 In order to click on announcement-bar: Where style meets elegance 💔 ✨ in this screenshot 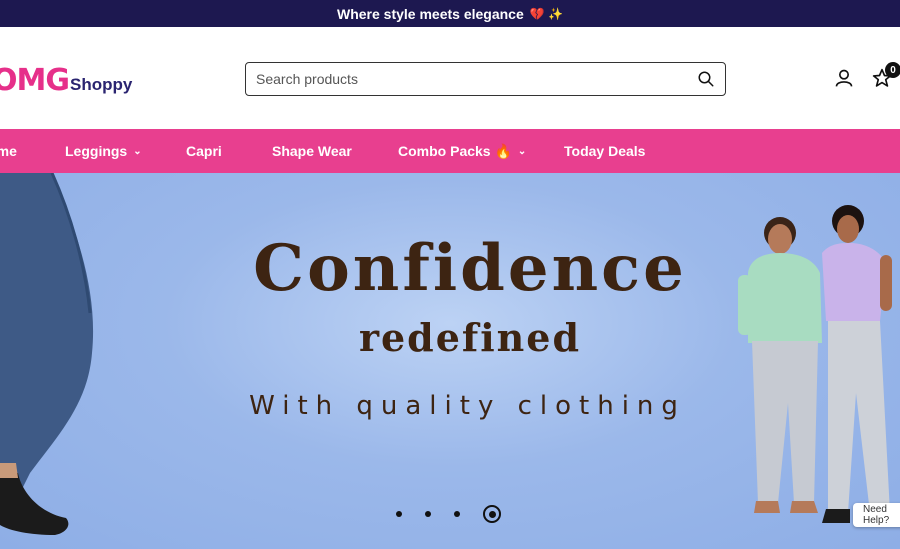, I will do `click(450, 13)`.